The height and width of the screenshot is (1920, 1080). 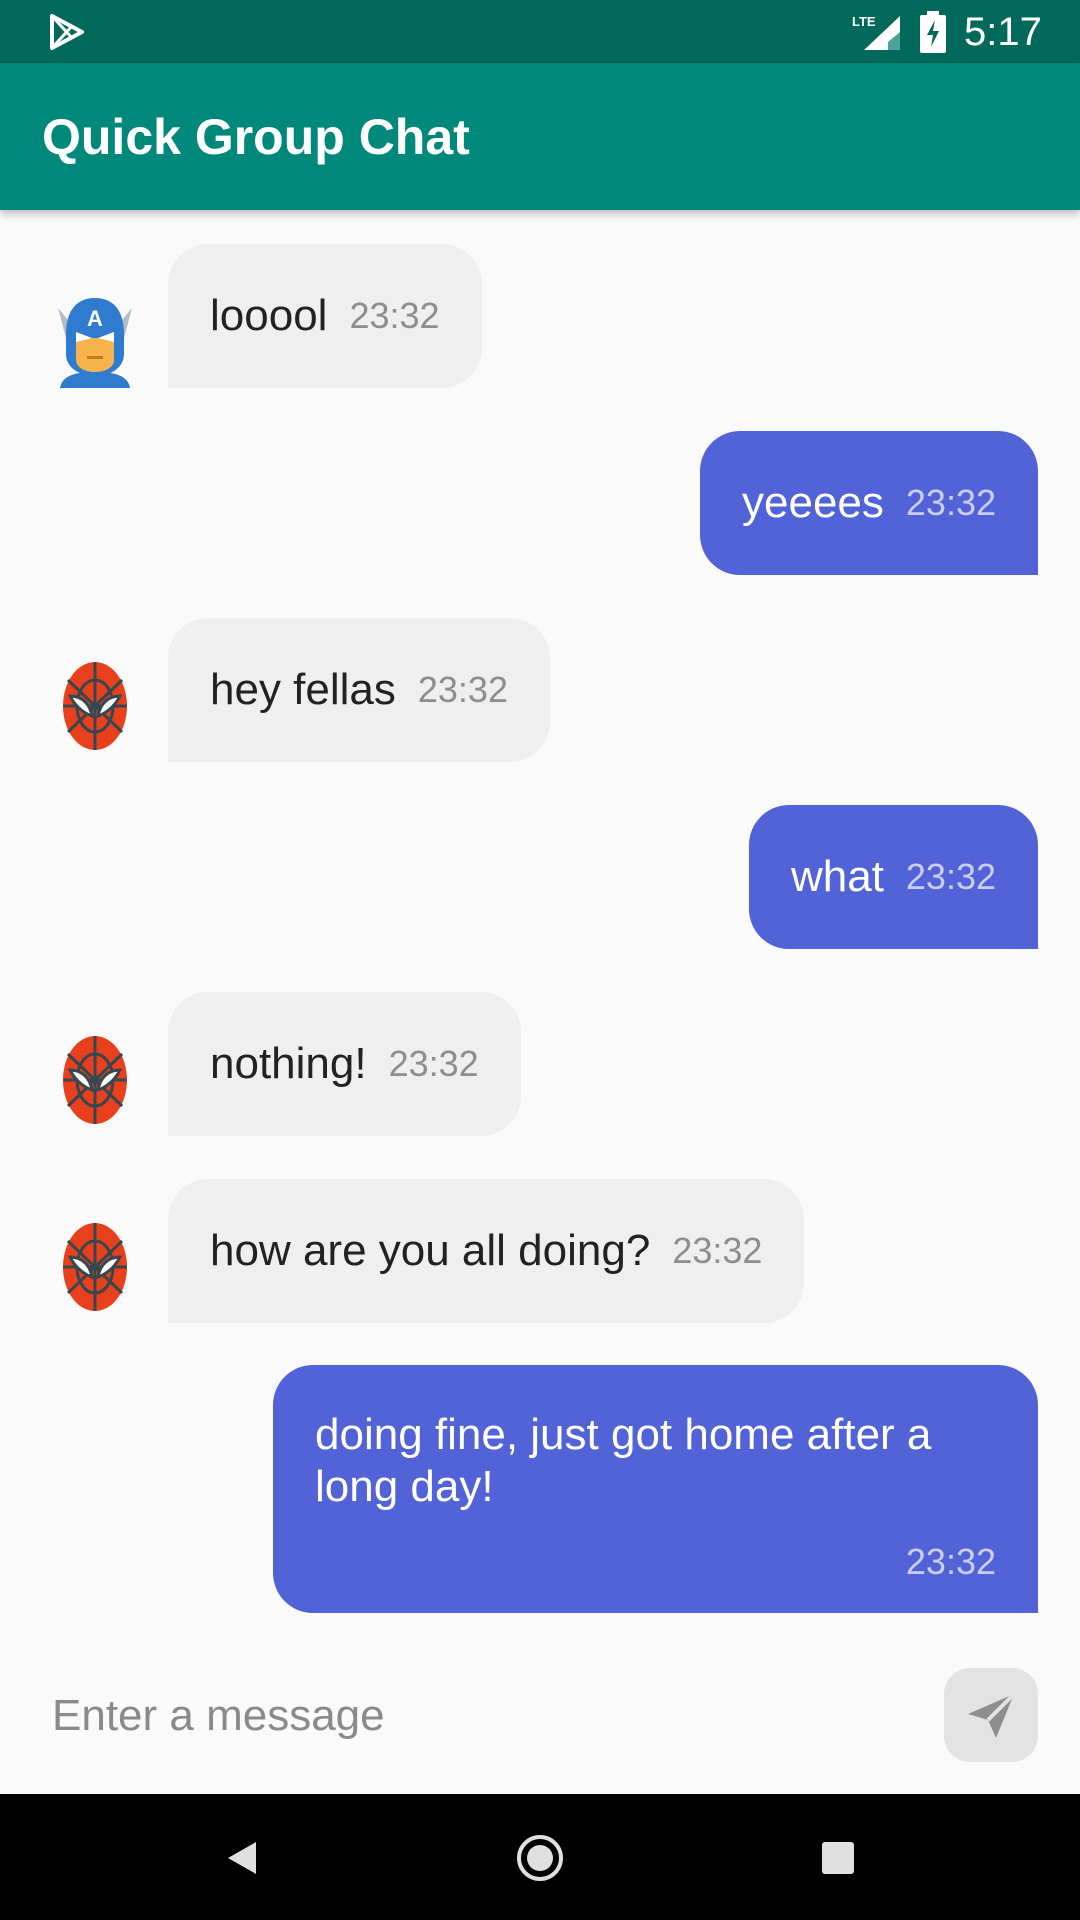 I want to click on captain-america-avatar: A, so click(x=95, y=338).